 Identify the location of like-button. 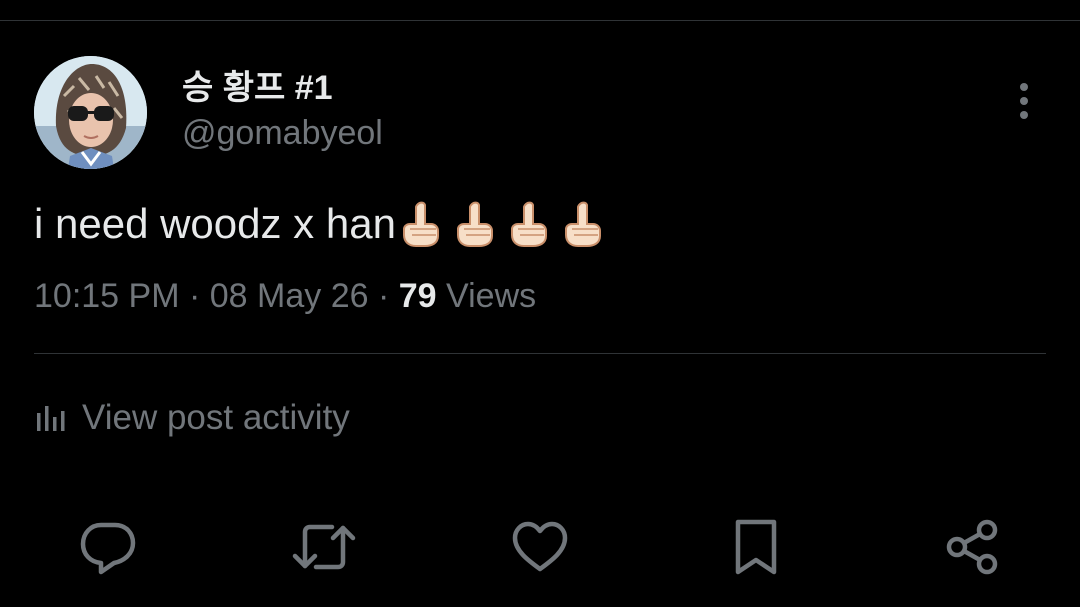
(540, 547).